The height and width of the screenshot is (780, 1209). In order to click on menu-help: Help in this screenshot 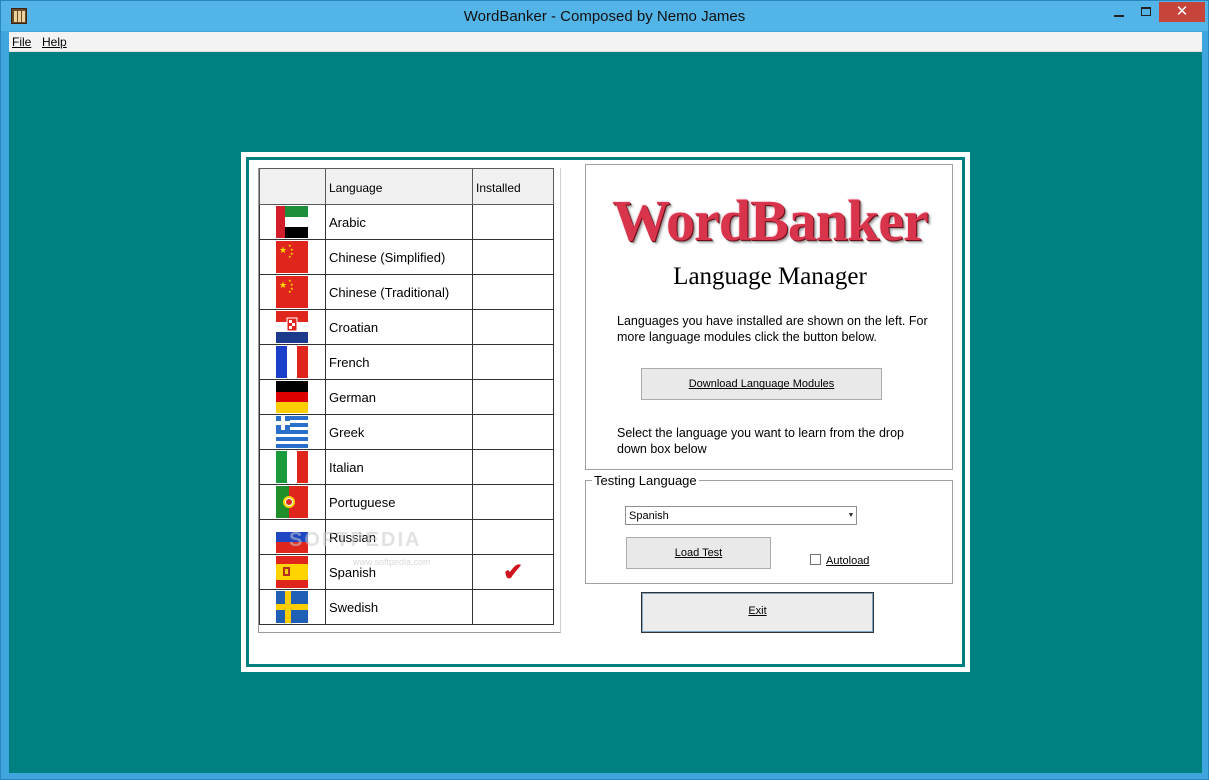, I will do `click(54, 42)`.